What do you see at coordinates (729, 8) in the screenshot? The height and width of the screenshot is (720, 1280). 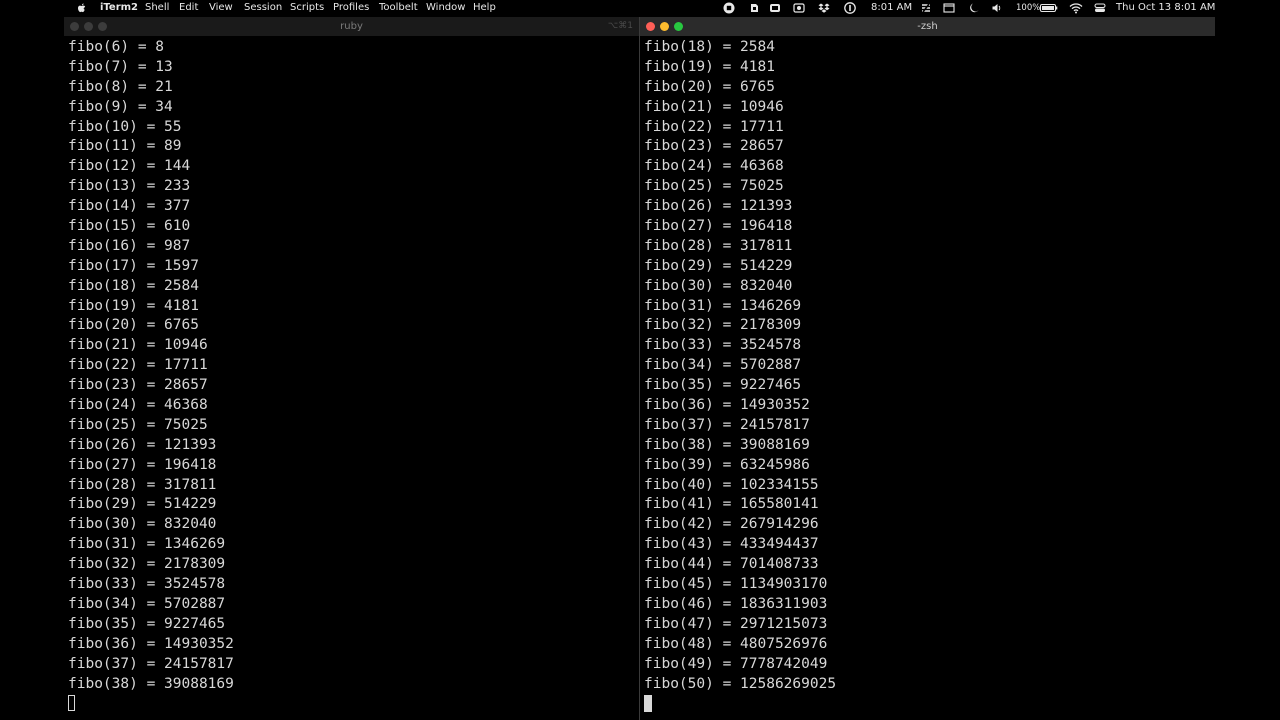 I see `record-icon` at bounding box center [729, 8].